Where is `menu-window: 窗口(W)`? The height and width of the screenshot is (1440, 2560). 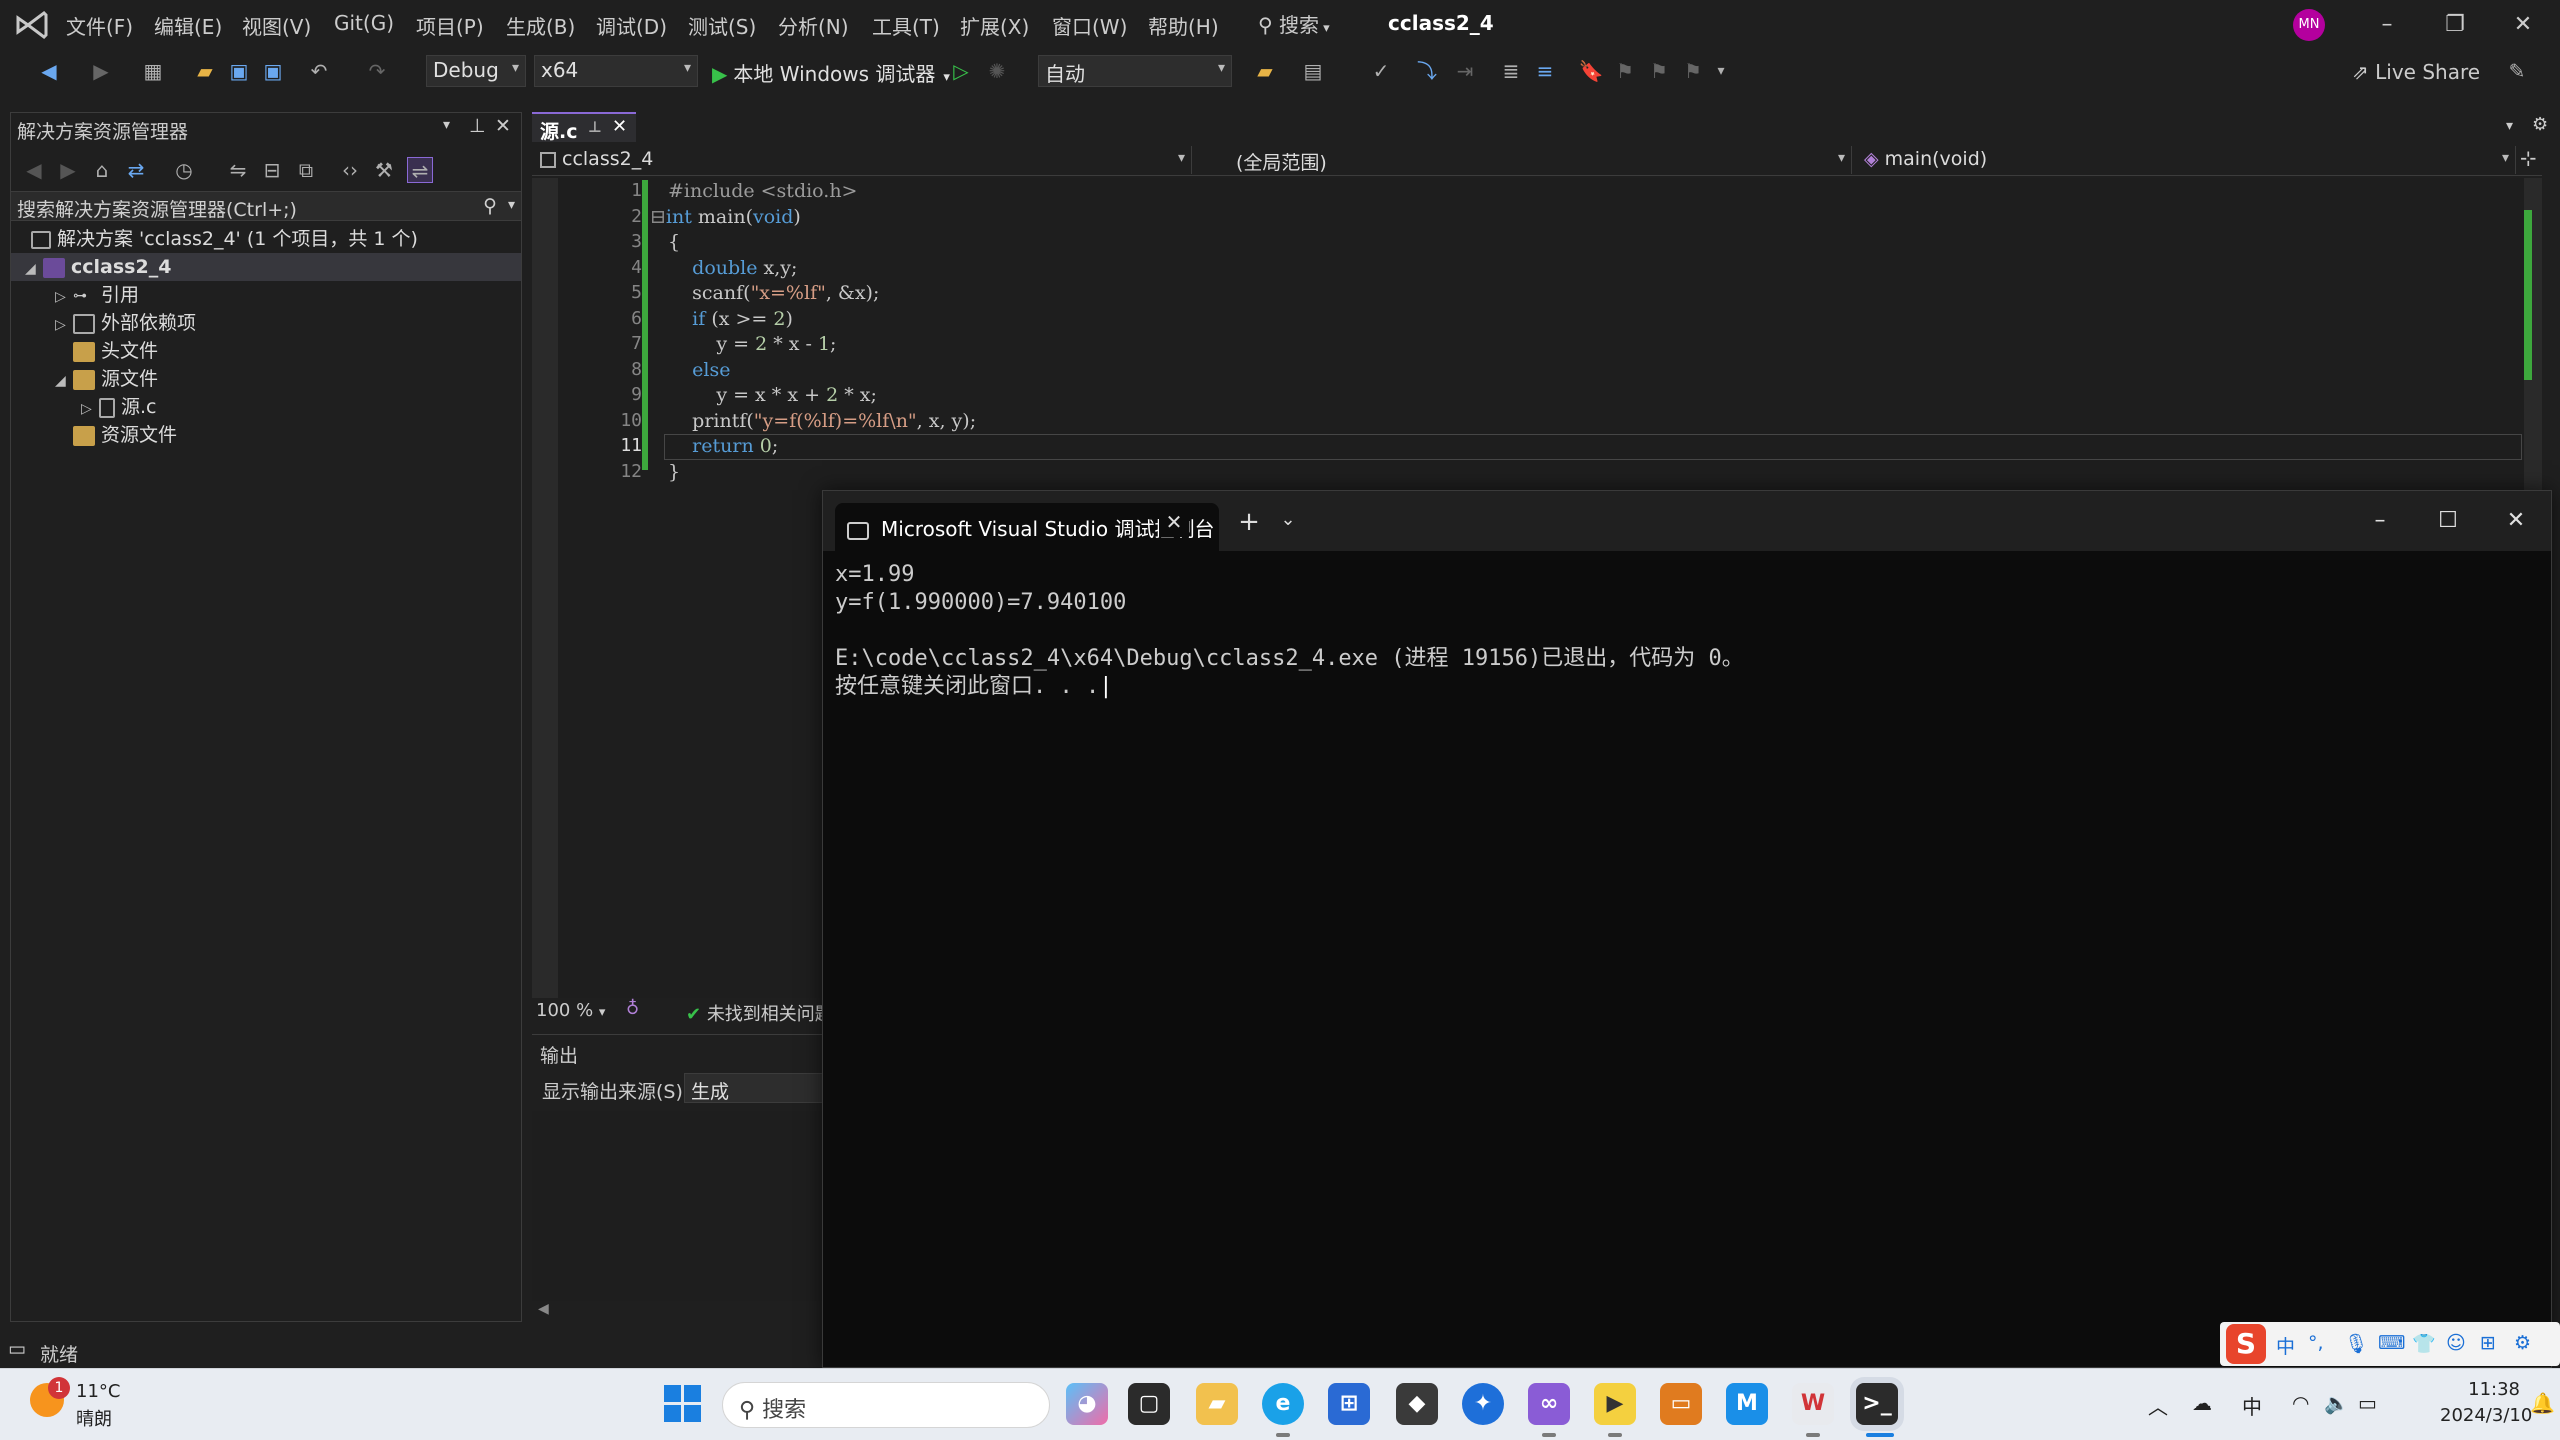 menu-window: 窗口(W) is located at coordinates (1089, 25).